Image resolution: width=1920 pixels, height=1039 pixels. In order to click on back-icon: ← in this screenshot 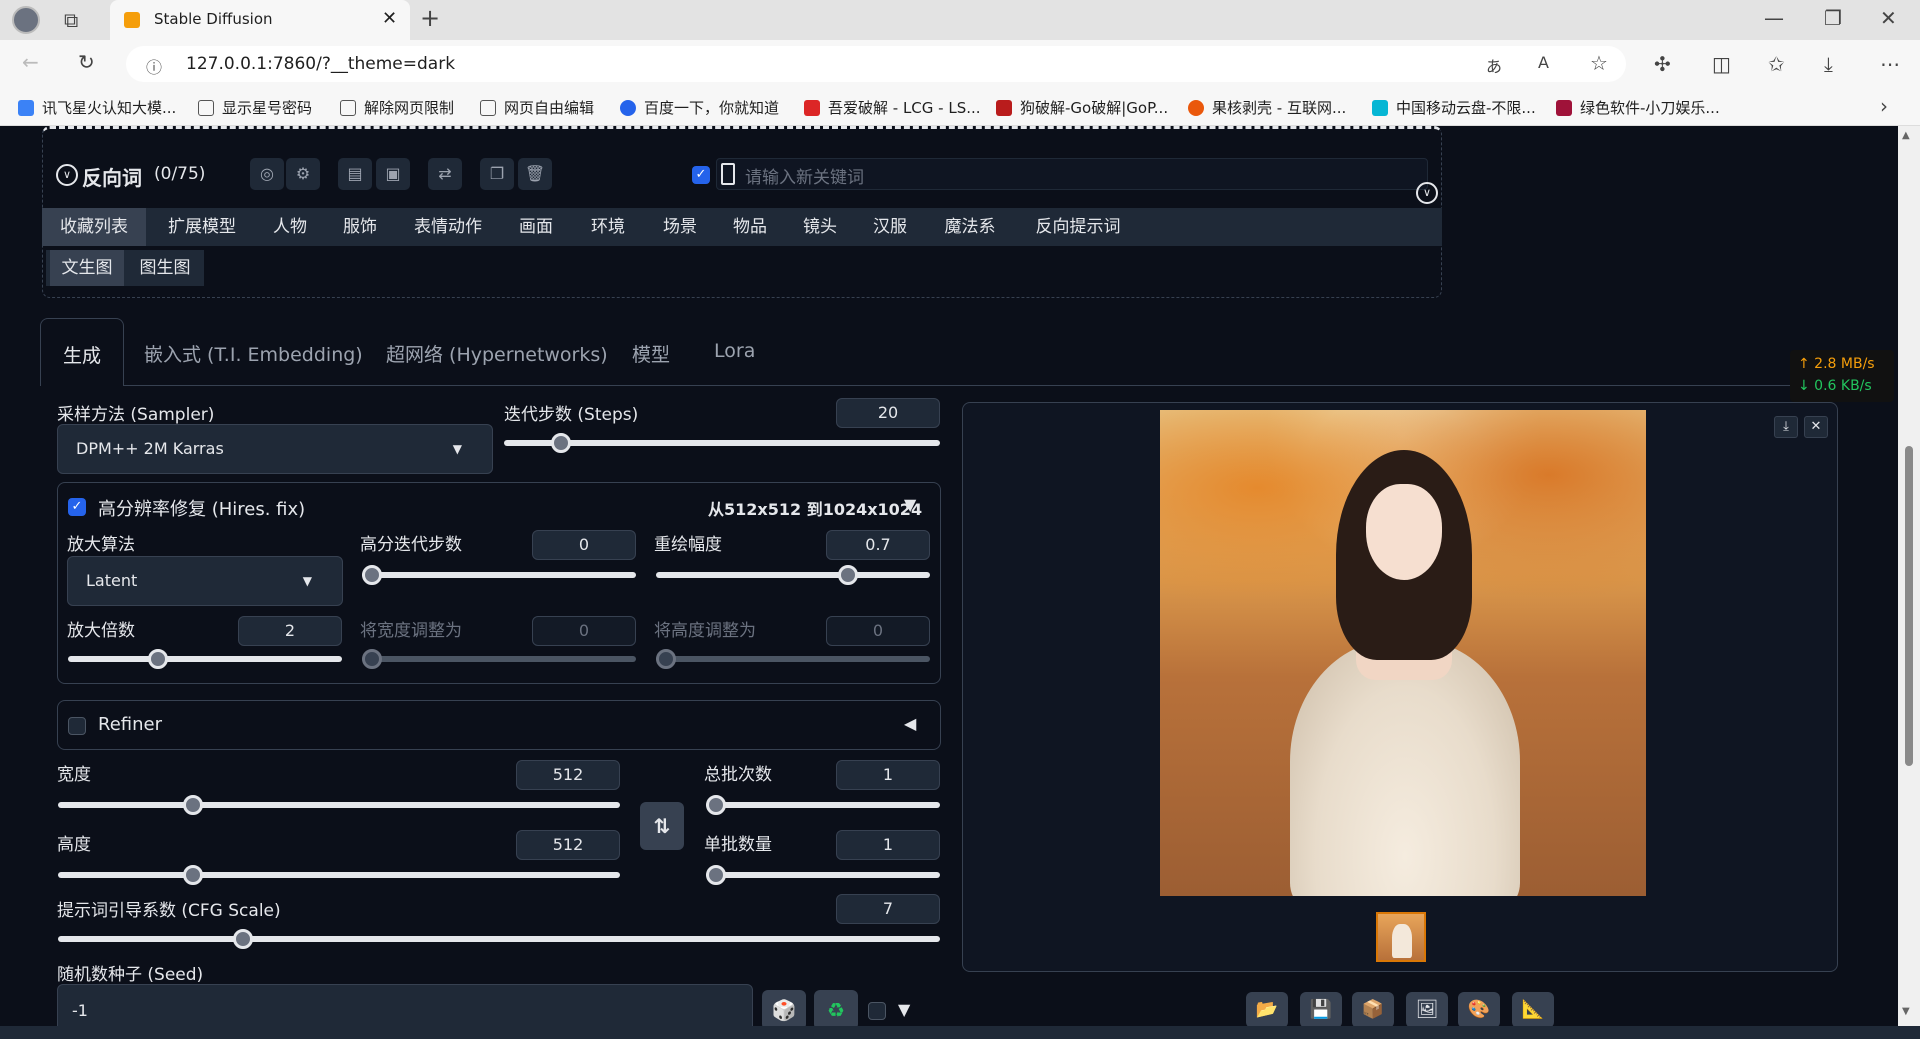, I will do `click(30, 62)`.